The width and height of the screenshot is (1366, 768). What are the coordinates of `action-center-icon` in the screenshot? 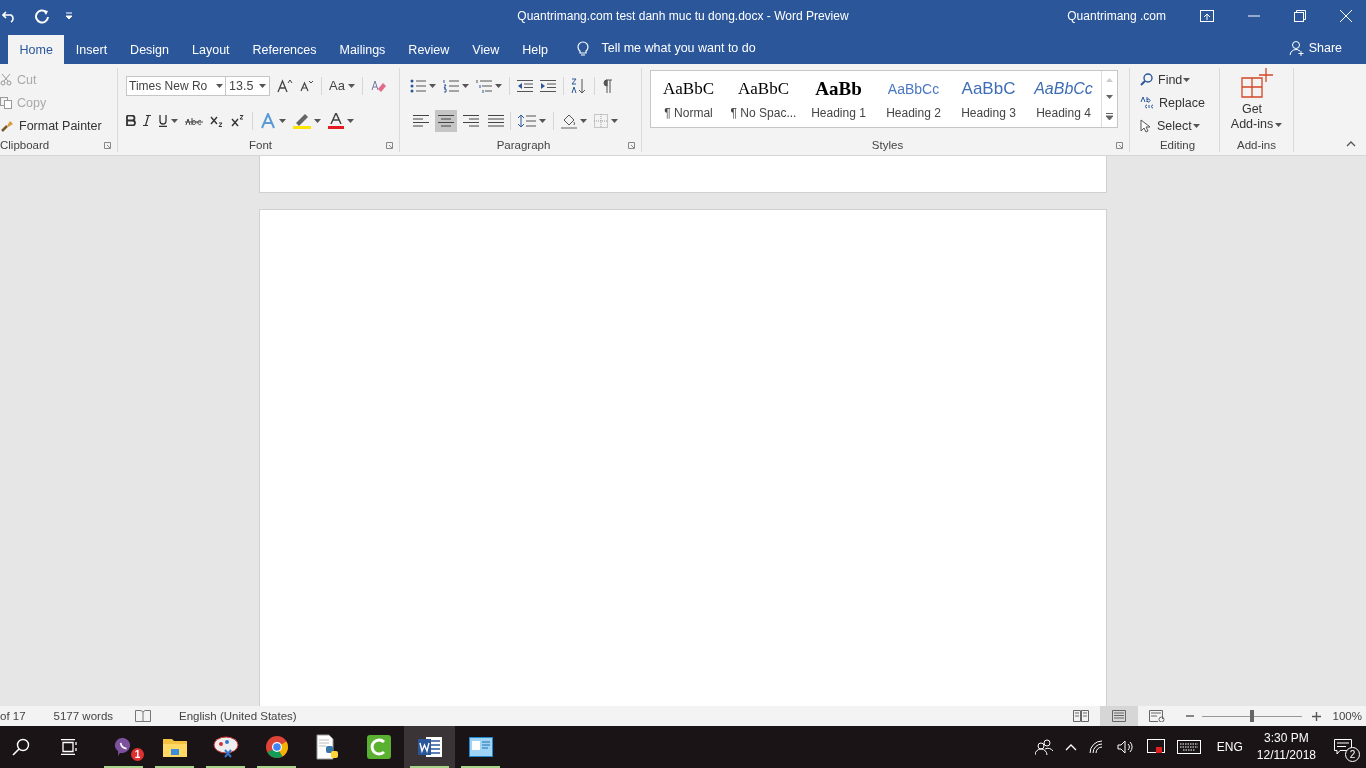 It's located at (1343, 747).